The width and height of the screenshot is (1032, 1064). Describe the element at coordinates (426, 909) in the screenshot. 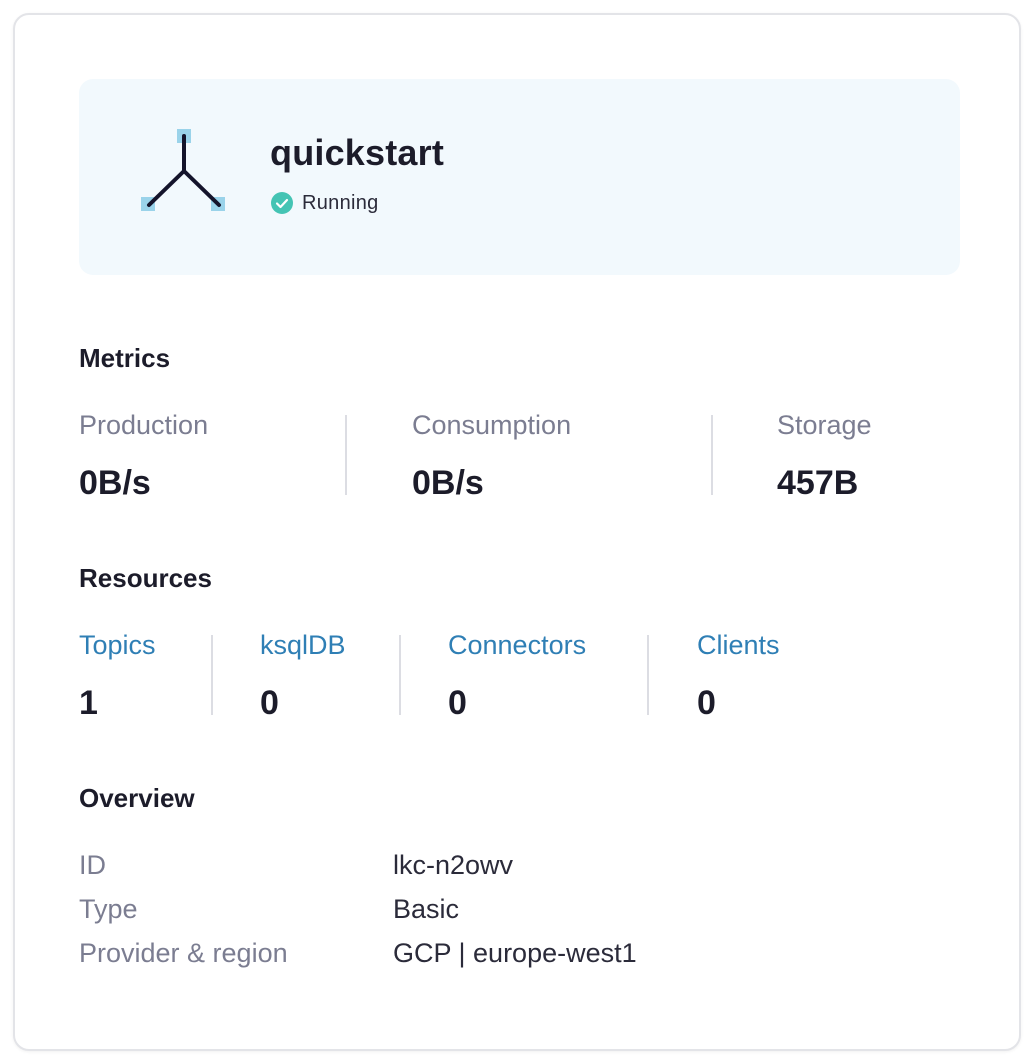

I see `overview-type-value: Basic` at that location.